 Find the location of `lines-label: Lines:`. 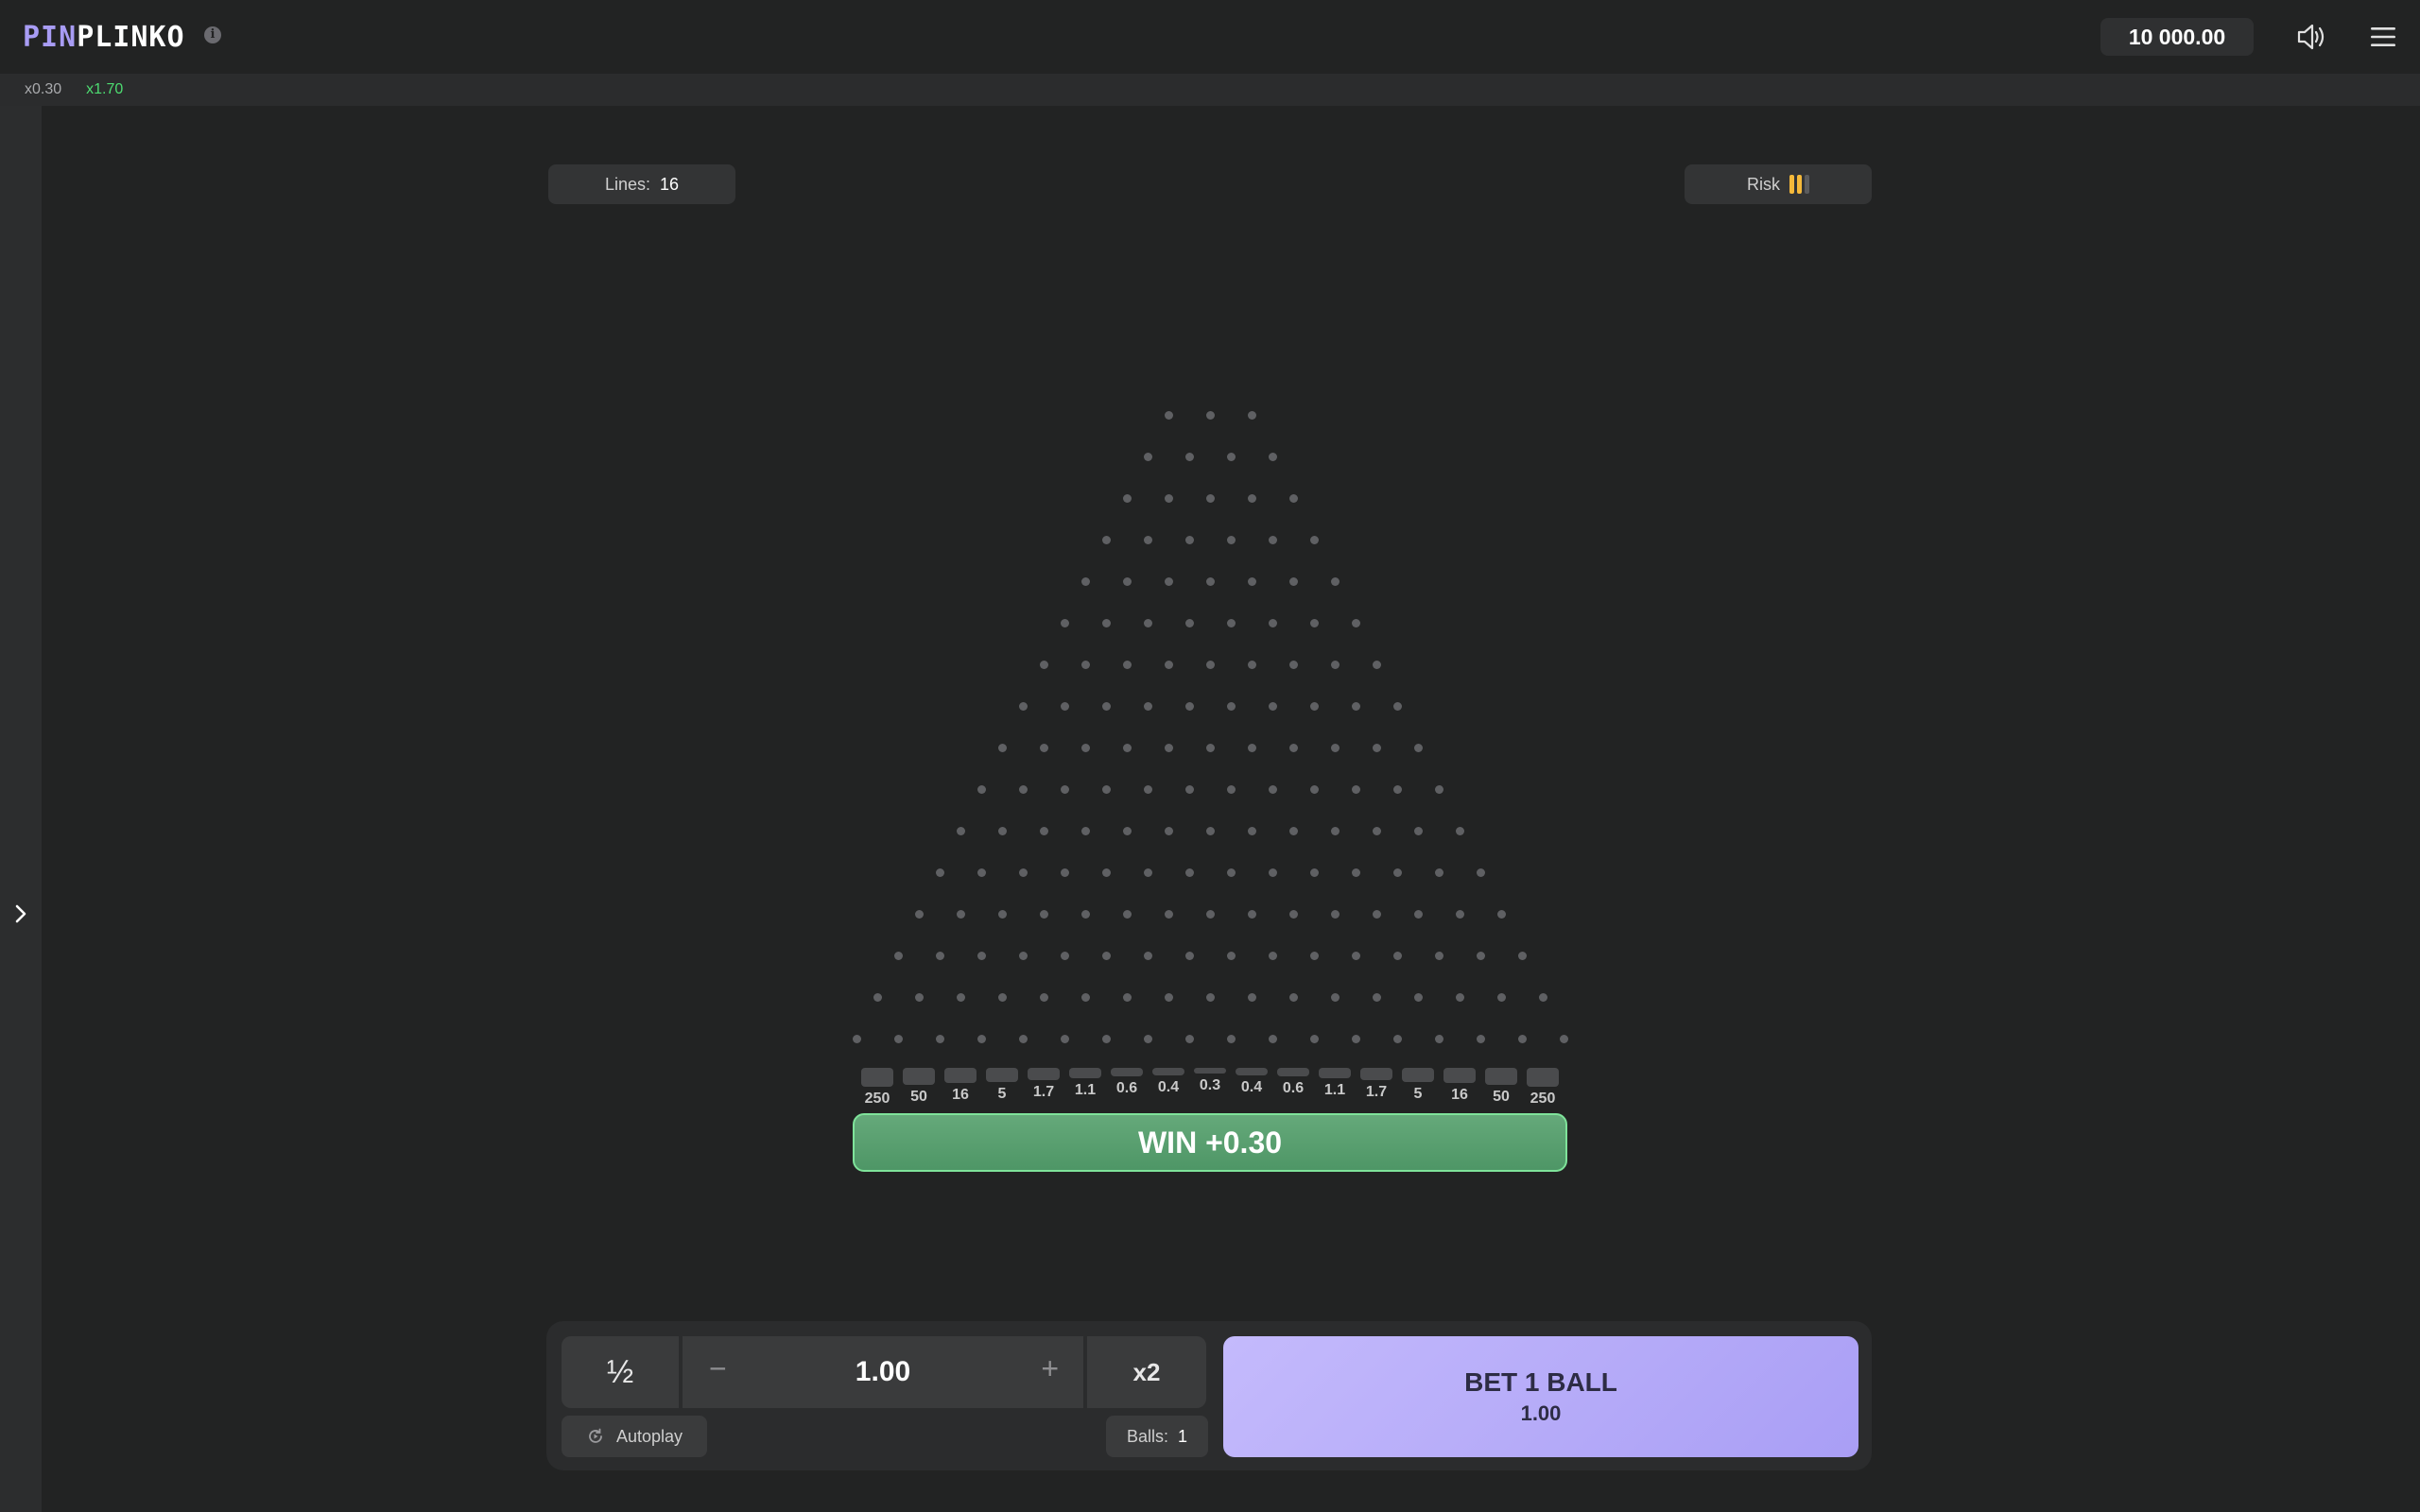

lines-label: Lines: is located at coordinates (627, 184).